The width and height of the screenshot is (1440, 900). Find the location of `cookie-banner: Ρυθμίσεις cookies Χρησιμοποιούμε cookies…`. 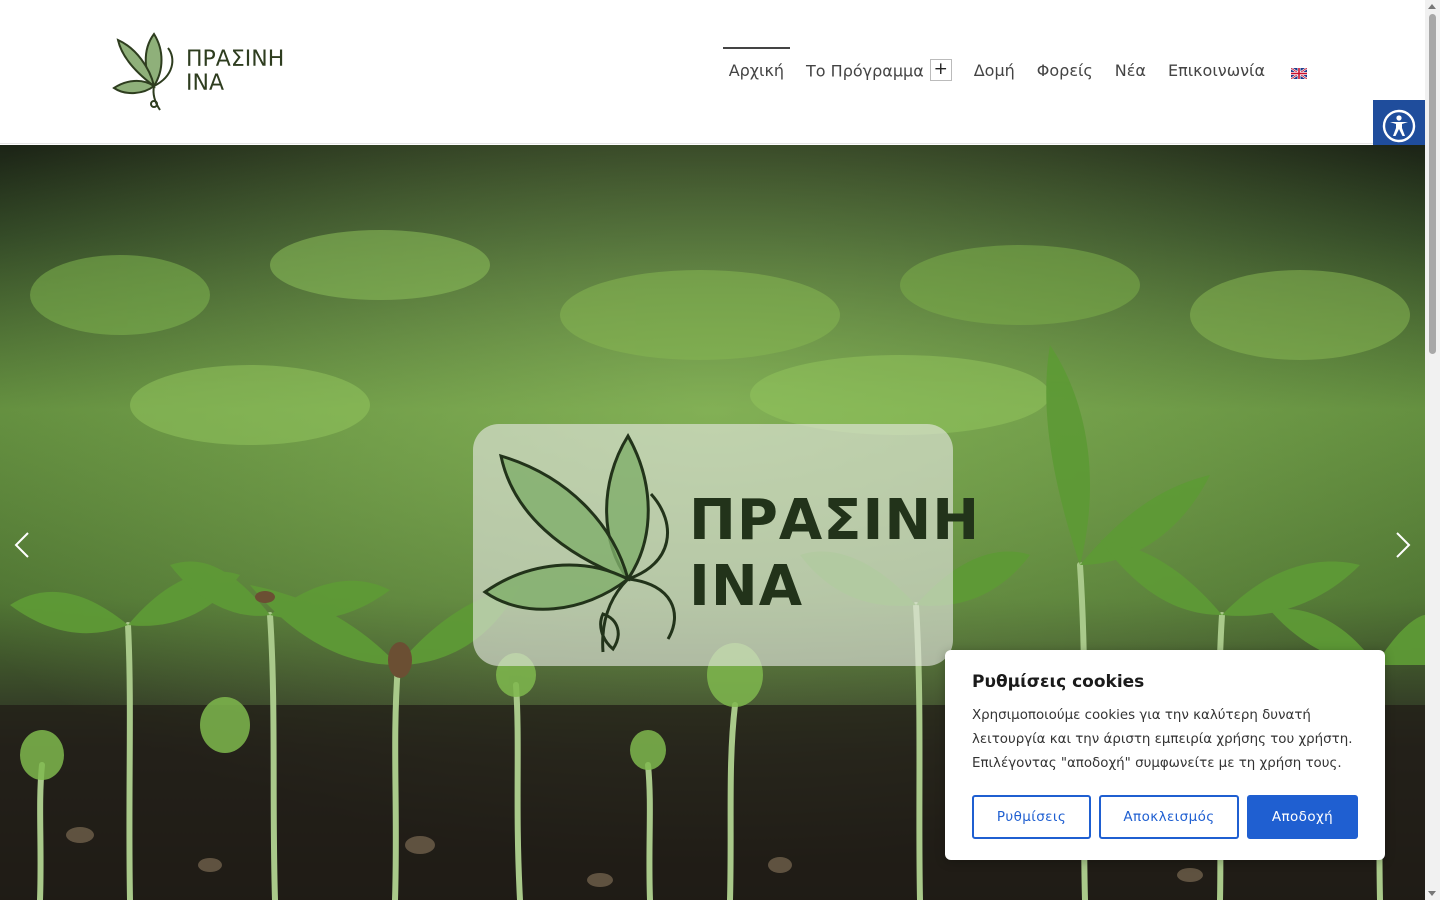

cookie-banner: Ρυθμίσεις cookies Χρησιμοποιούμε cookies… is located at coordinates (1165, 755).